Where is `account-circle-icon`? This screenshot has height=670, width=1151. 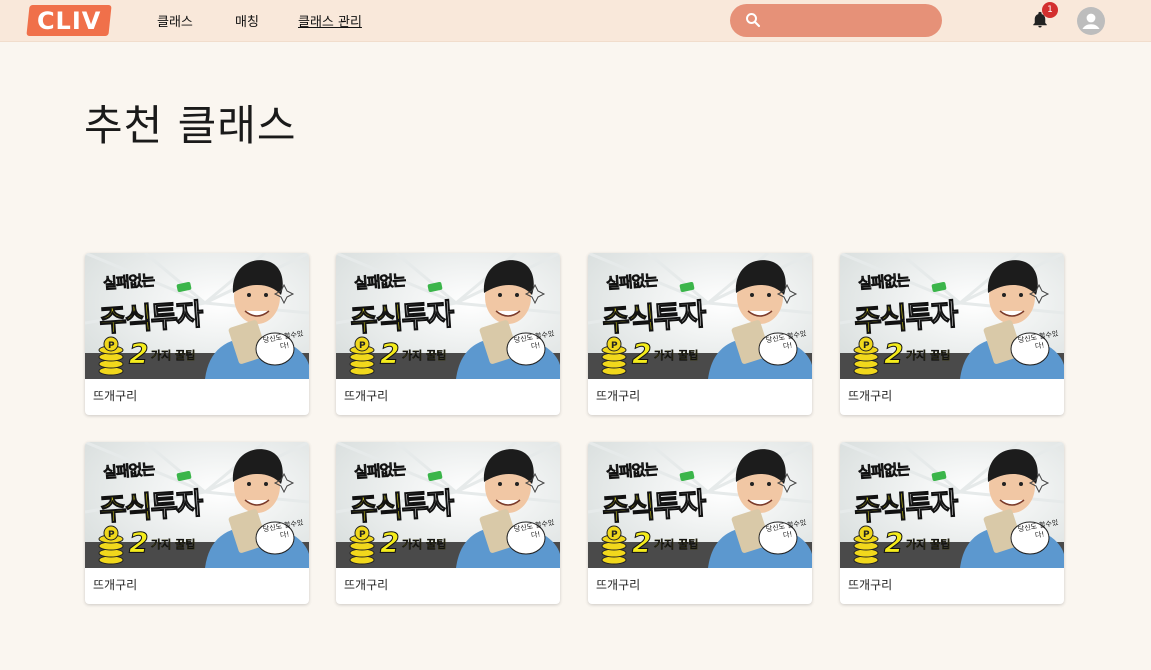 account-circle-icon is located at coordinates (1091, 21).